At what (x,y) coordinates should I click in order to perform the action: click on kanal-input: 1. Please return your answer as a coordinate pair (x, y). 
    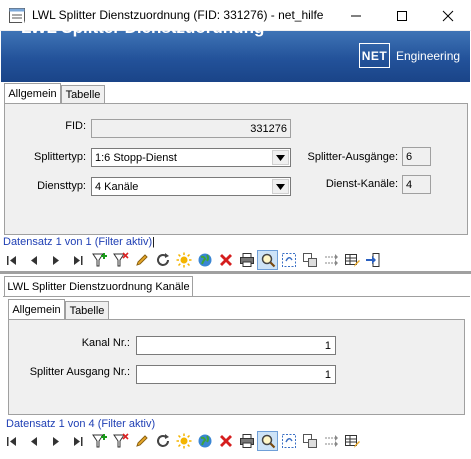
    Looking at the image, I should click on (236, 345).